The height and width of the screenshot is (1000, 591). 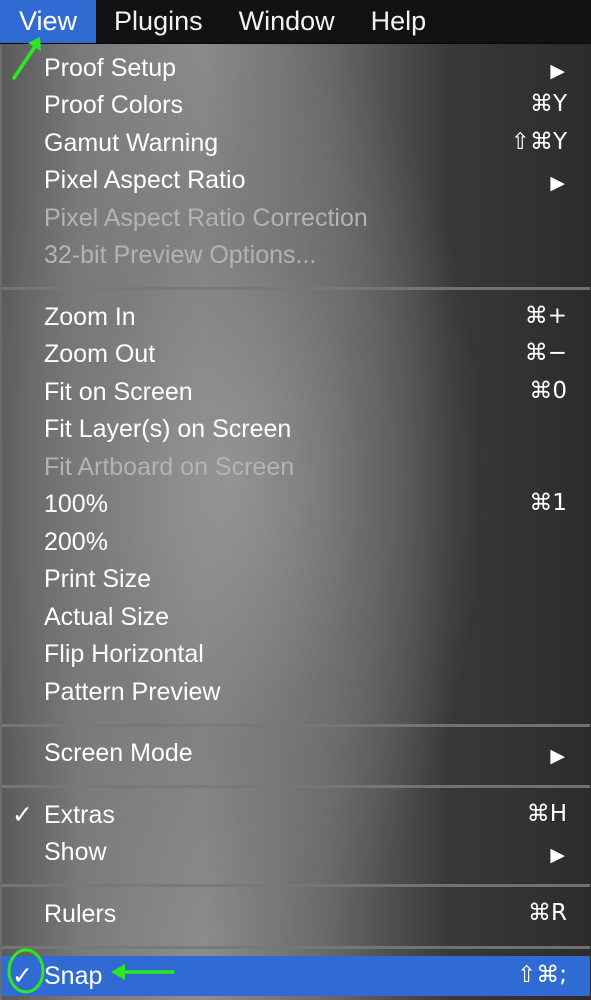 What do you see at coordinates (296, 976) in the screenshot?
I see `menu-item-snap: ✓ Snap ⇧⌘;` at bounding box center [296, 976].